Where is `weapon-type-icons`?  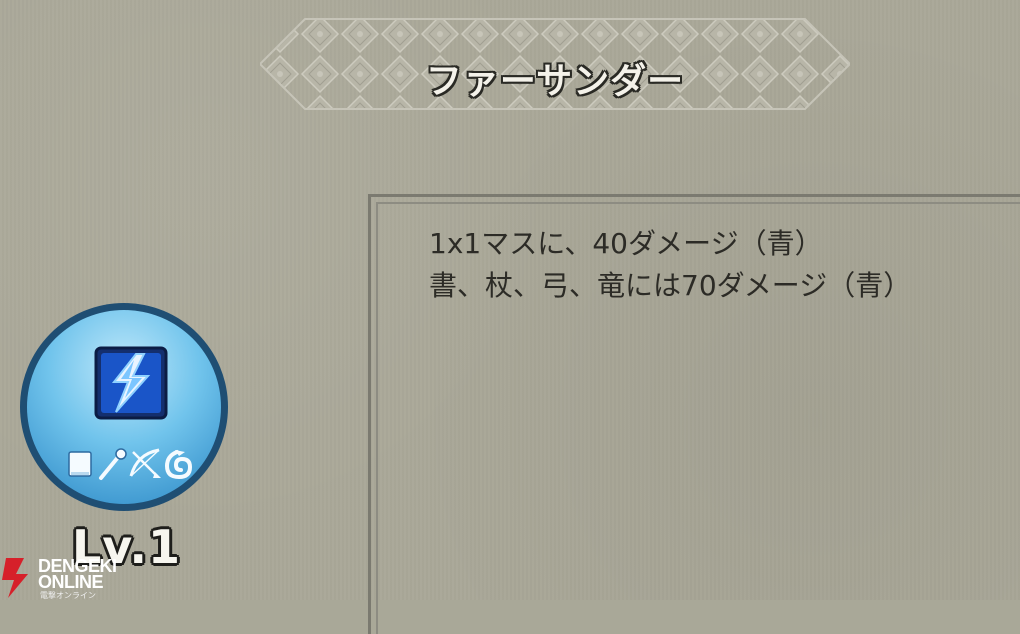
weapon-type-icons is located at coordinates (130, 464).